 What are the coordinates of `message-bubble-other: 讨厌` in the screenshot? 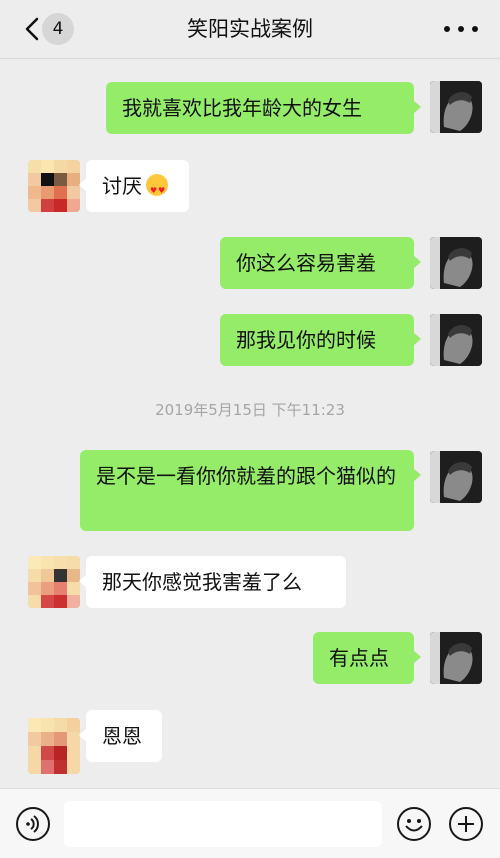 It's located at (134, 186).